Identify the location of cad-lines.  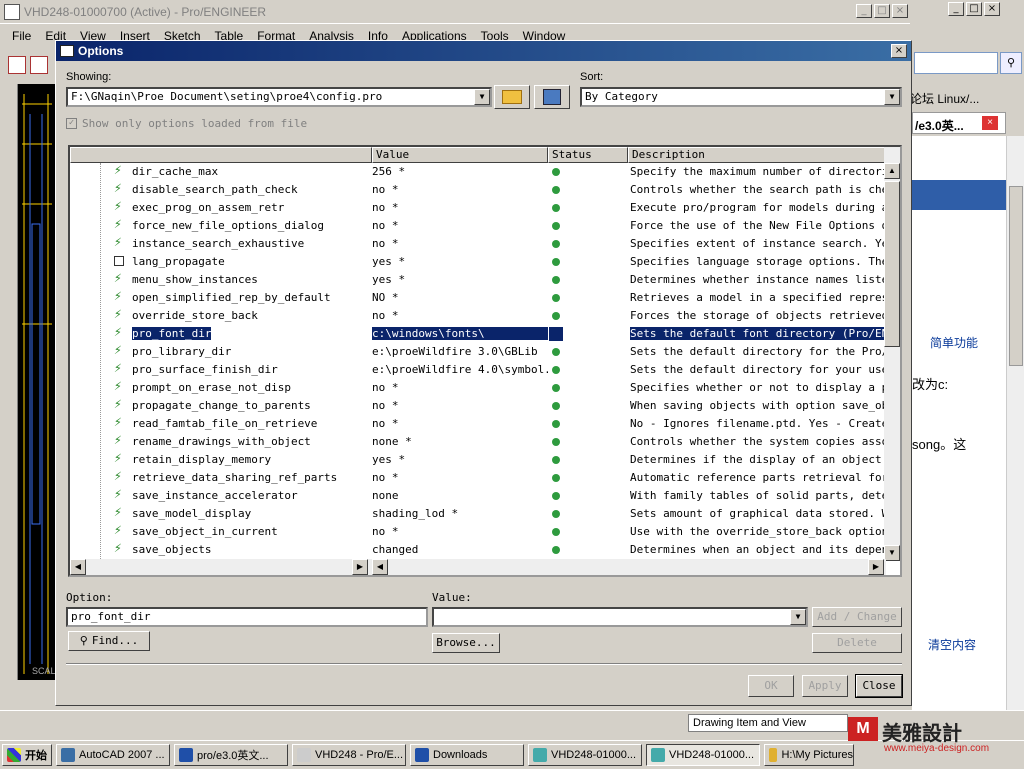
(37, 384).